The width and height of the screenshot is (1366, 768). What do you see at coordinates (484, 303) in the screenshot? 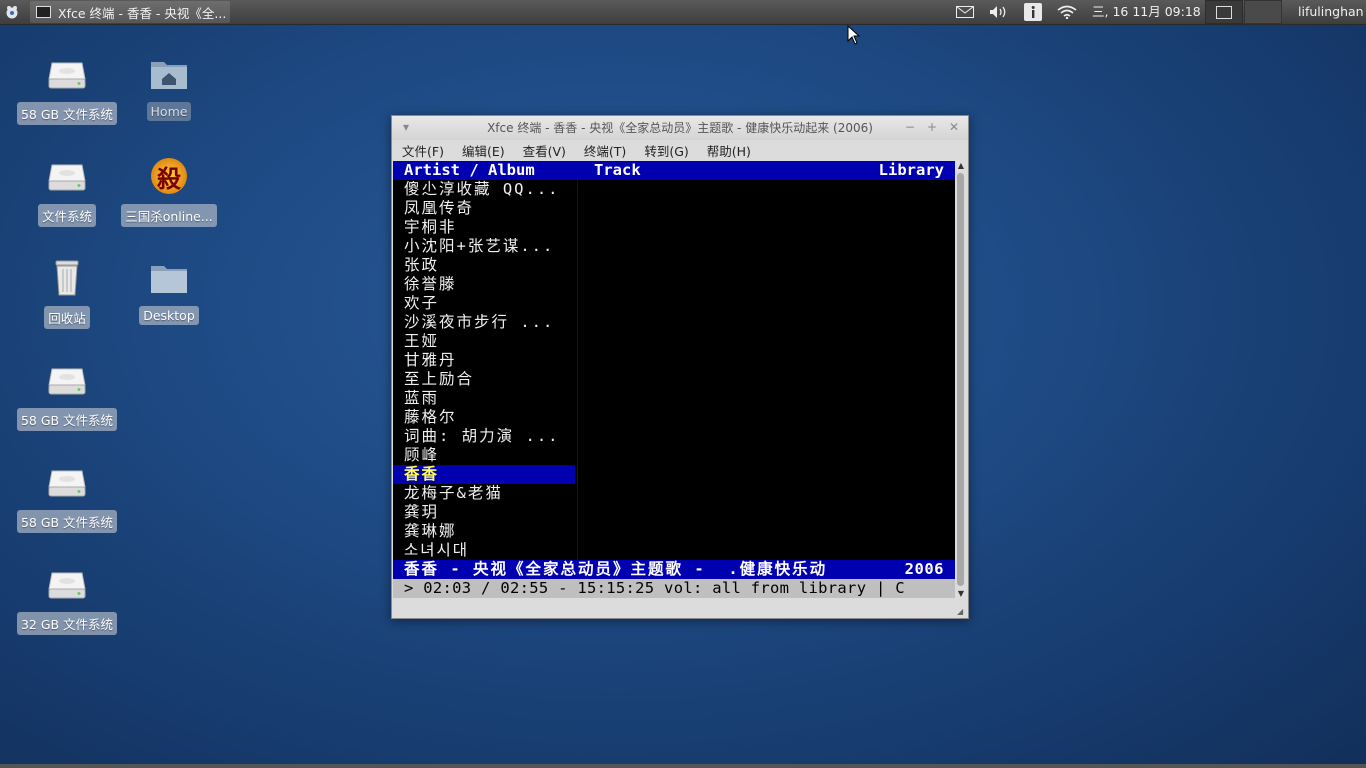
I see `artist-row: 欢子` at bounding box center [484, 303].